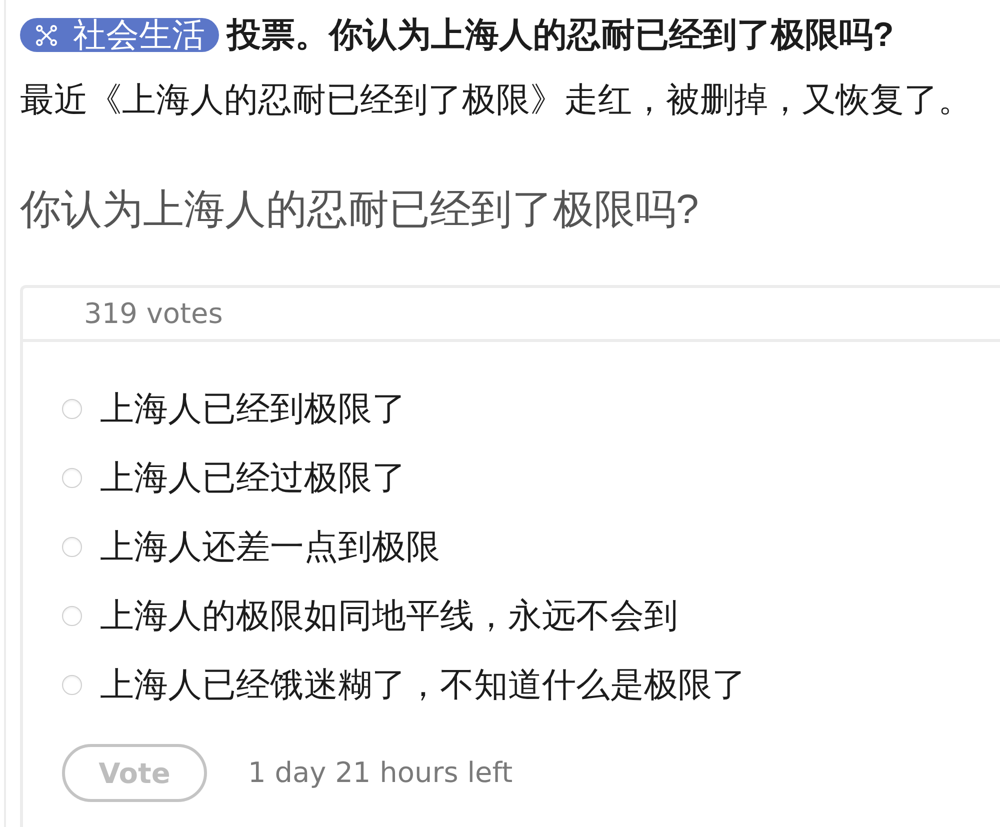 The image size is (1000, 827). What do you see at coordinates (270, 546) in the screenshot?
I see `option-label: 上海人还差一点到极限` at bounding box center [270, 546].